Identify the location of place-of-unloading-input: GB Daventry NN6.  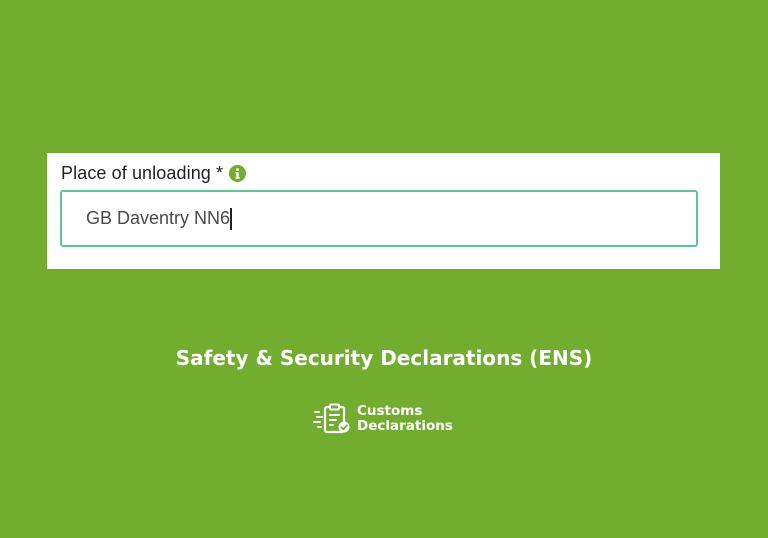
(379, 218).